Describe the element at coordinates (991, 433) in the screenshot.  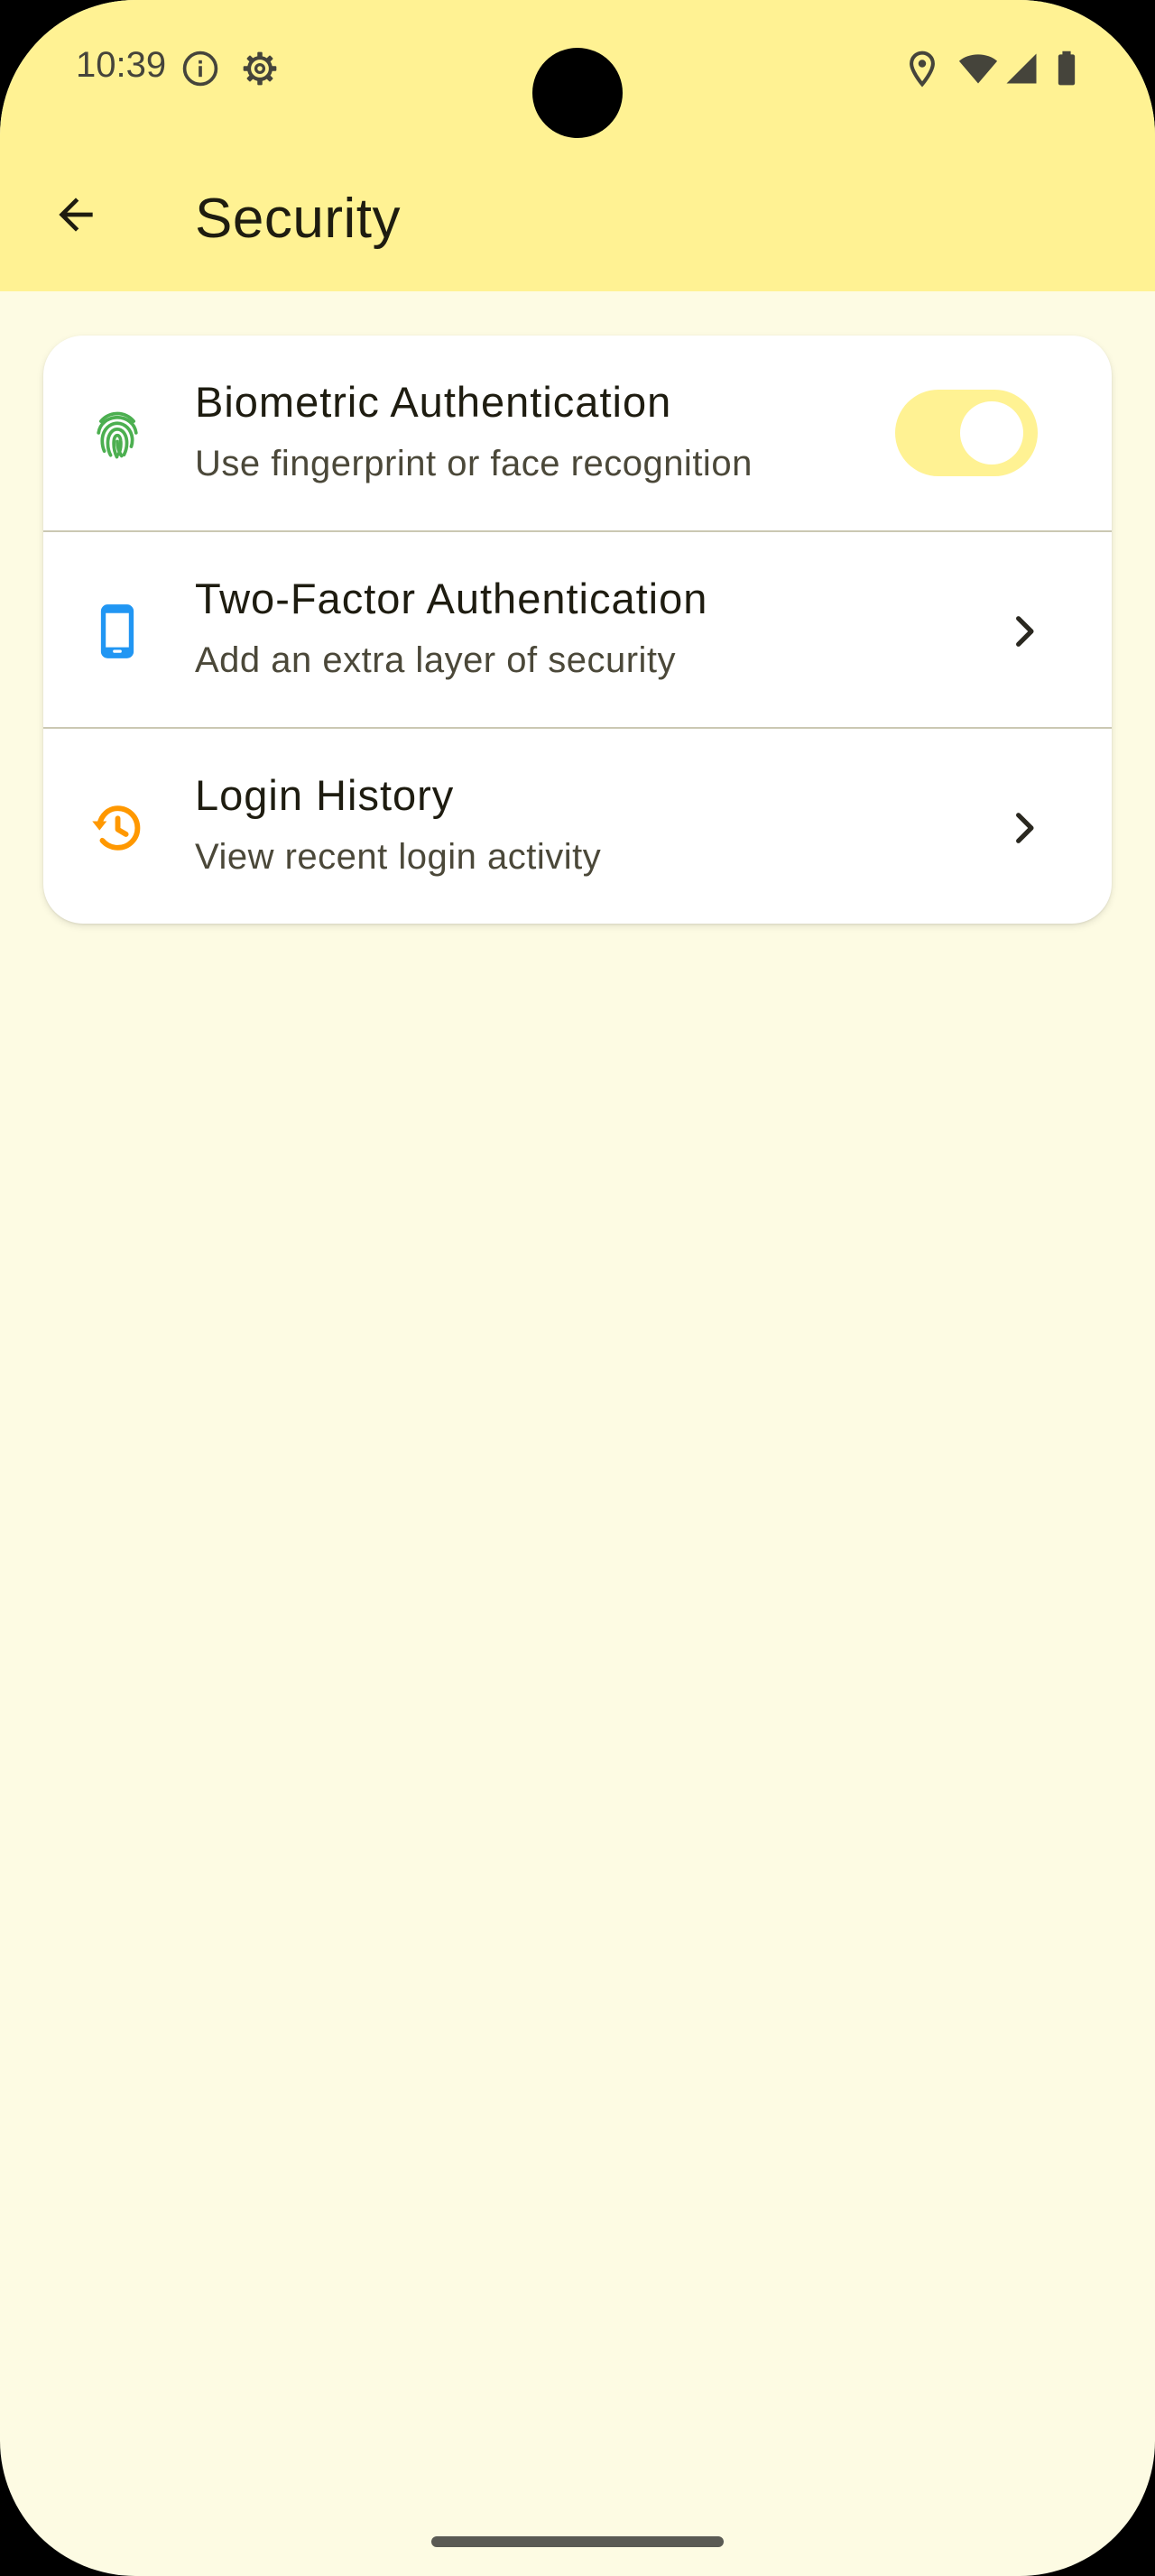
I see `toggle-knob` at that location.